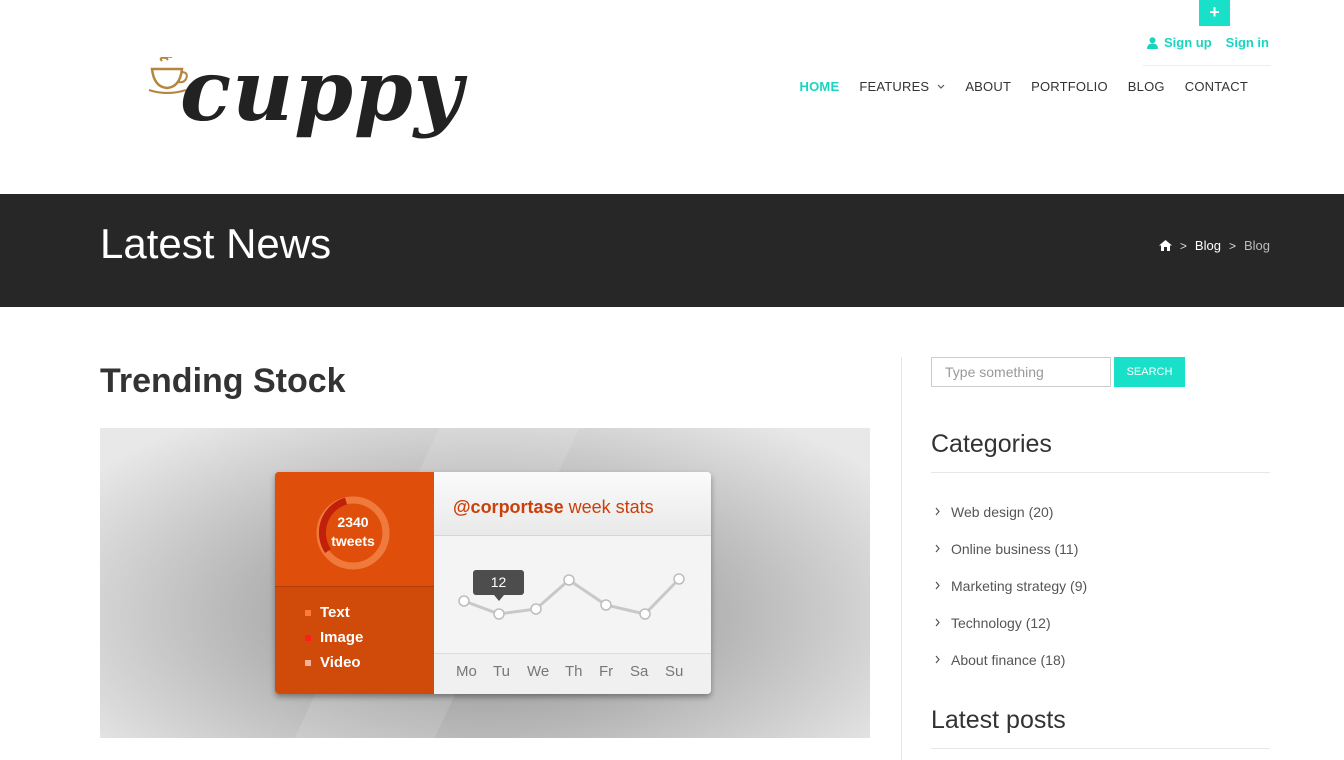  What do you see at coordinates (672, 250) in the screenshot?
I see `page-banner: Latest News > Blog > Blog` at bounding box center [672, 250].